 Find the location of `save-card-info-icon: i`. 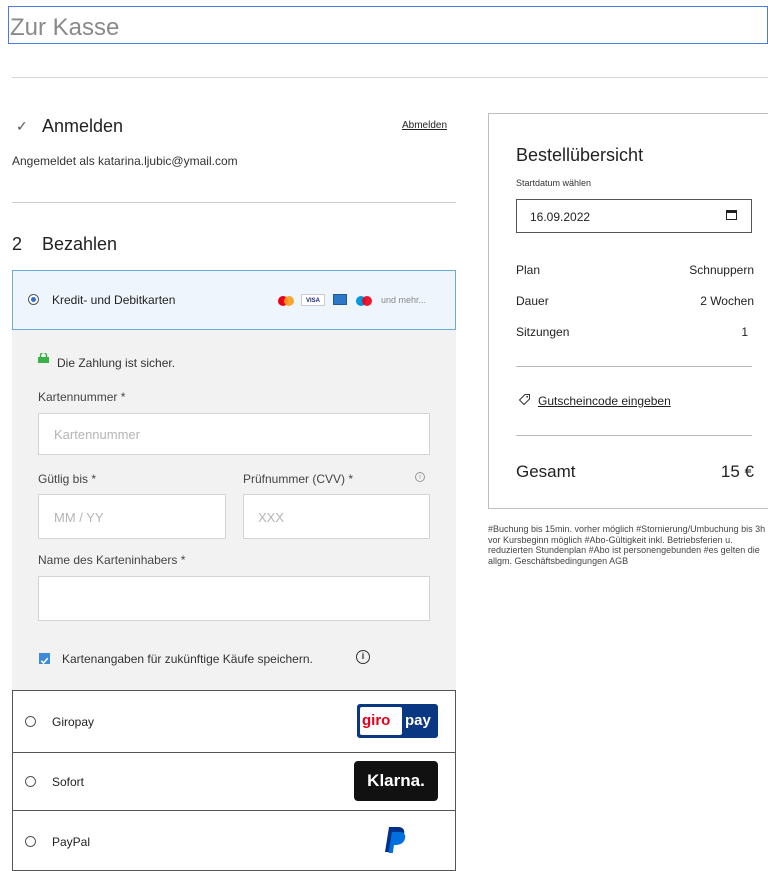

save-card-info-icon: i is located at coordinates (363, 657).